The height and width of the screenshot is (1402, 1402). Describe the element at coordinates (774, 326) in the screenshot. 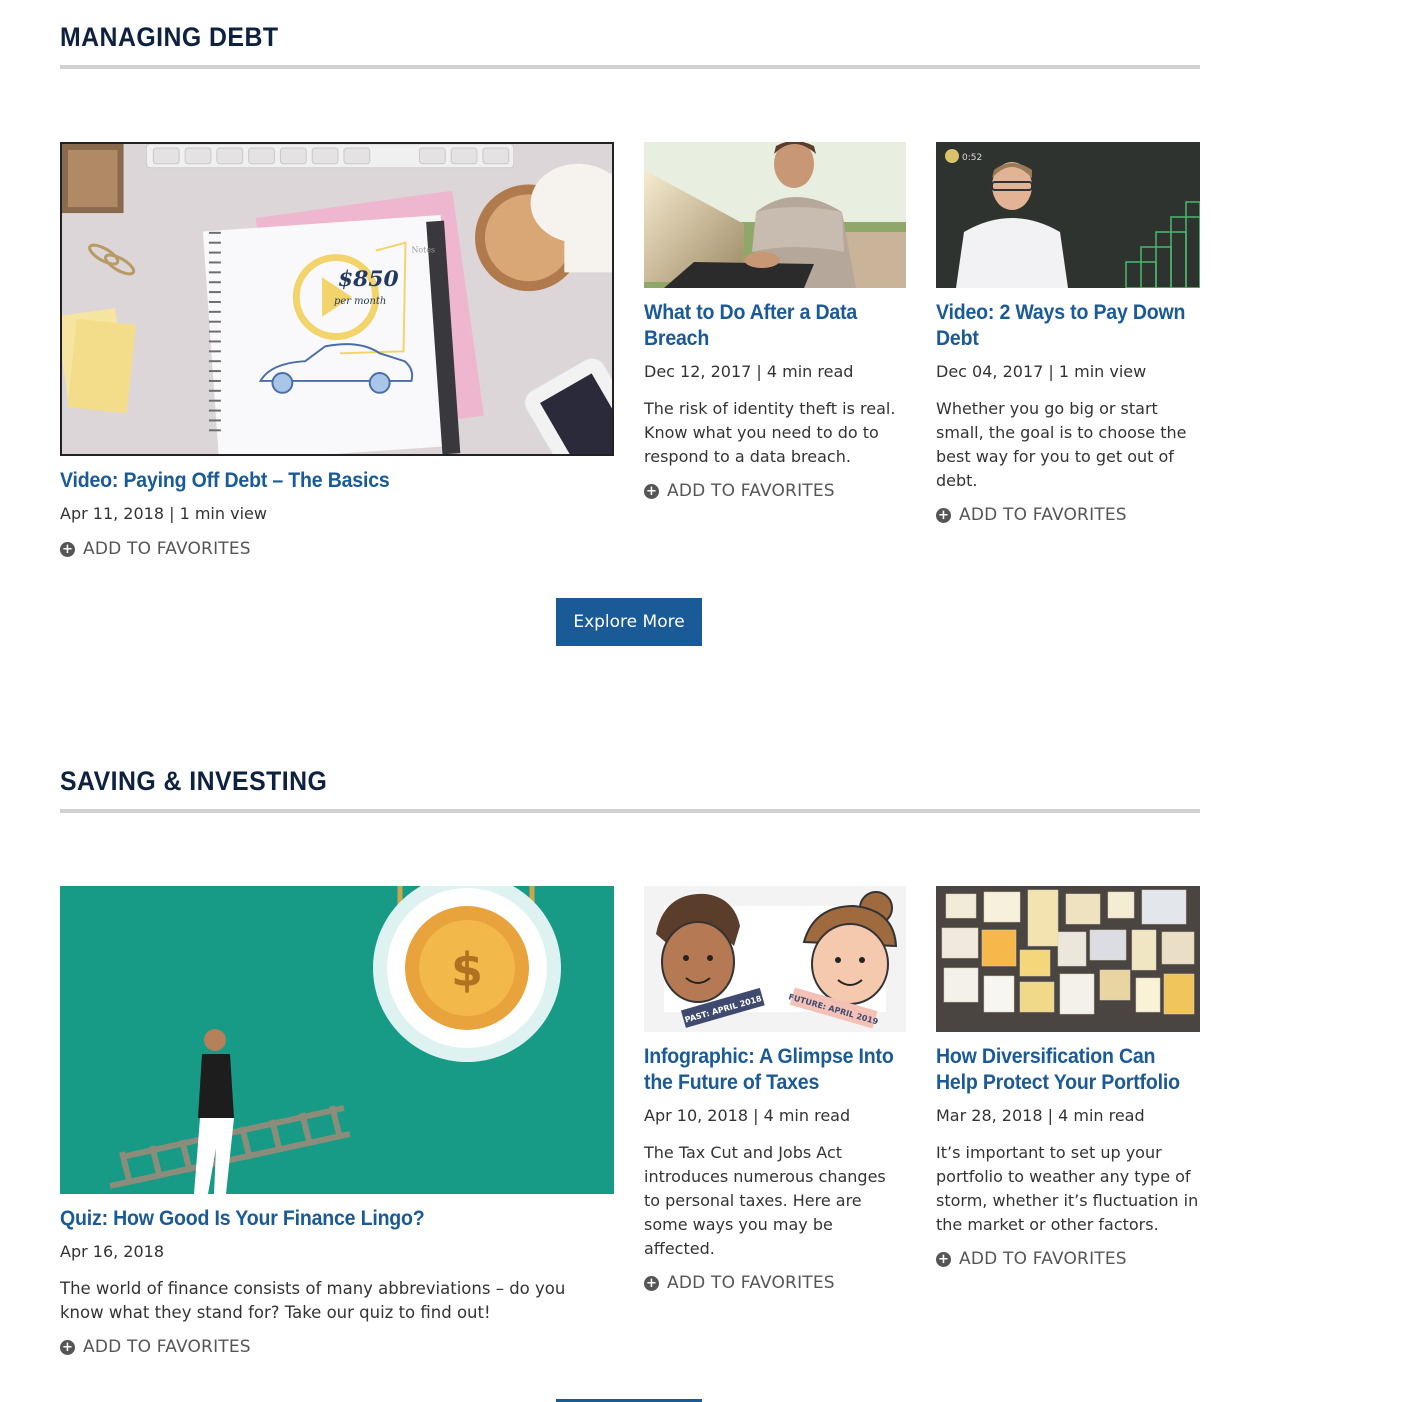

I see `article-title-link: What to Do After a Data Breach` at that location.